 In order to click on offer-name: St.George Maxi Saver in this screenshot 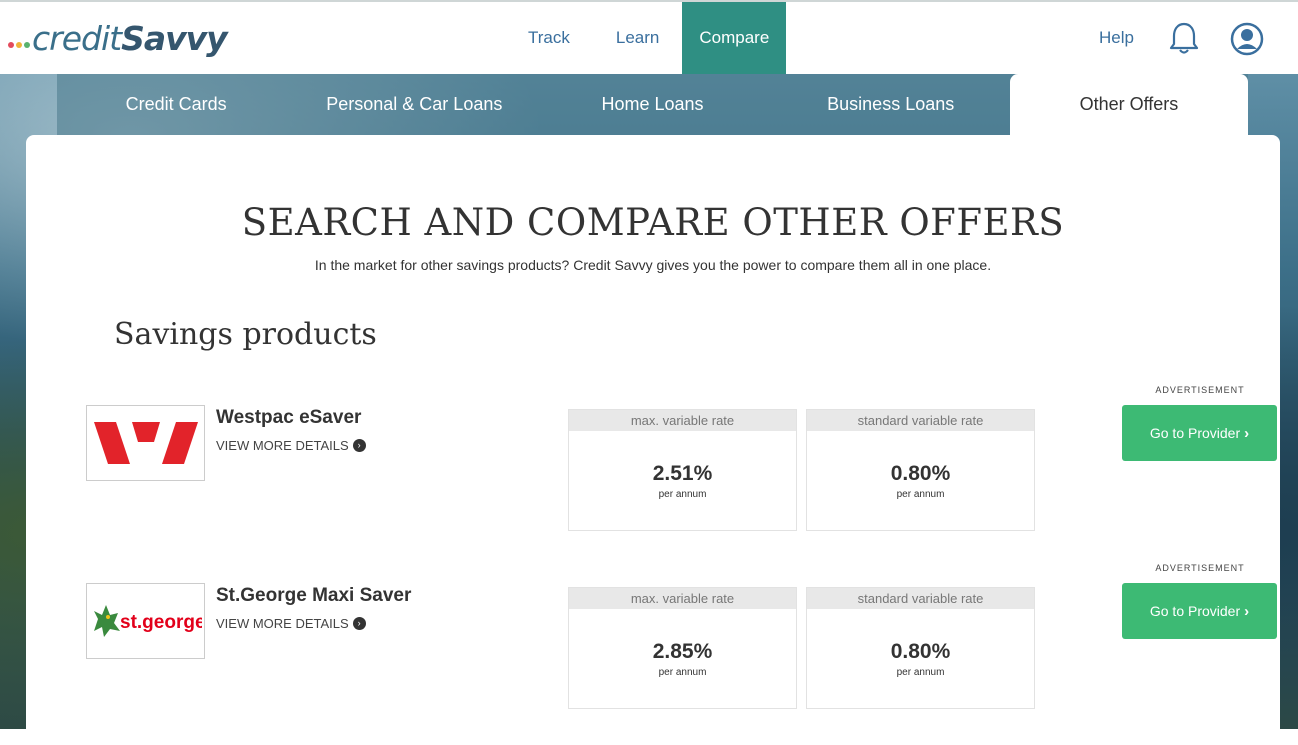, I will do `click(314, 595)`.